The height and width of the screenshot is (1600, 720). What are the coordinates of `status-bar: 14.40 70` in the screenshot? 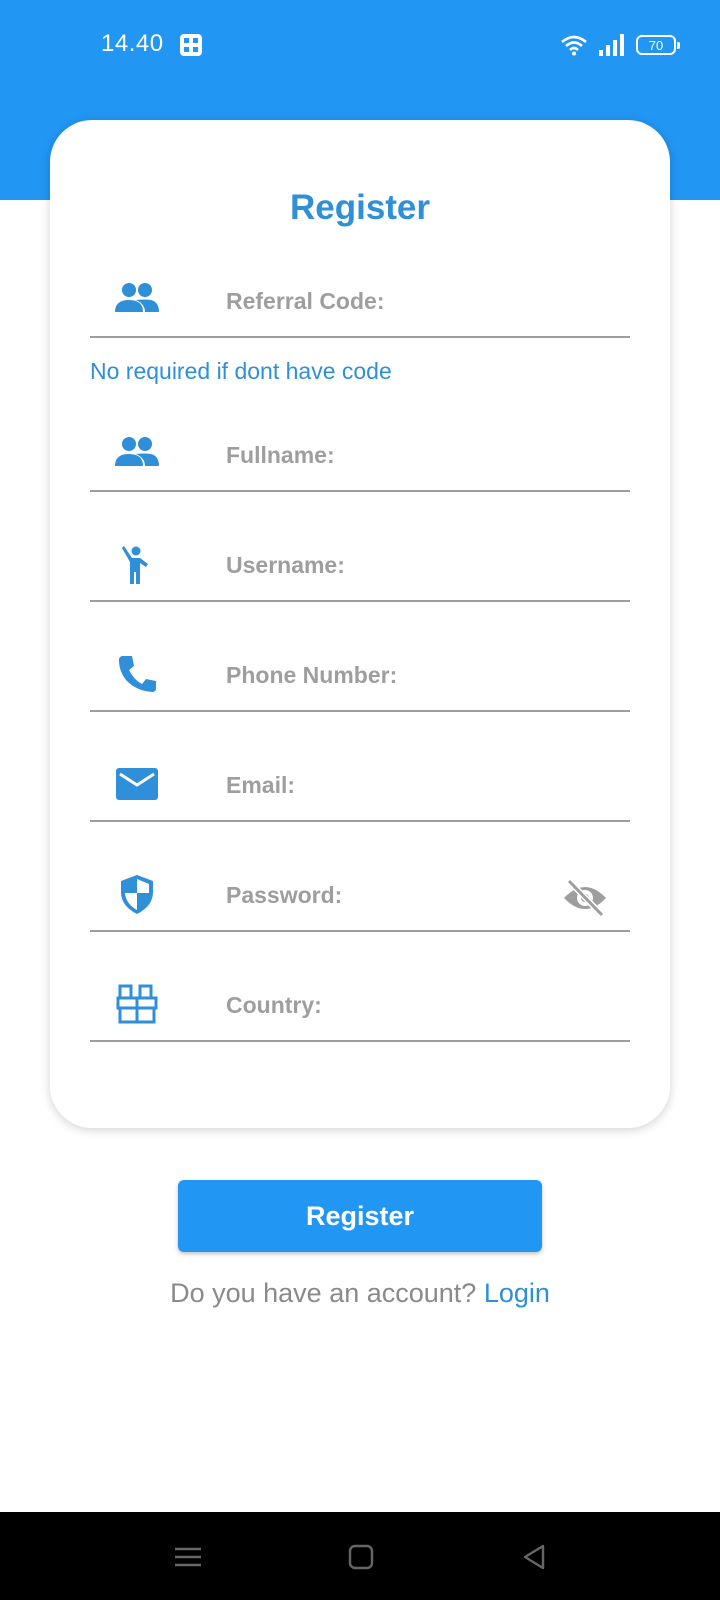 It's located at (360, 45).